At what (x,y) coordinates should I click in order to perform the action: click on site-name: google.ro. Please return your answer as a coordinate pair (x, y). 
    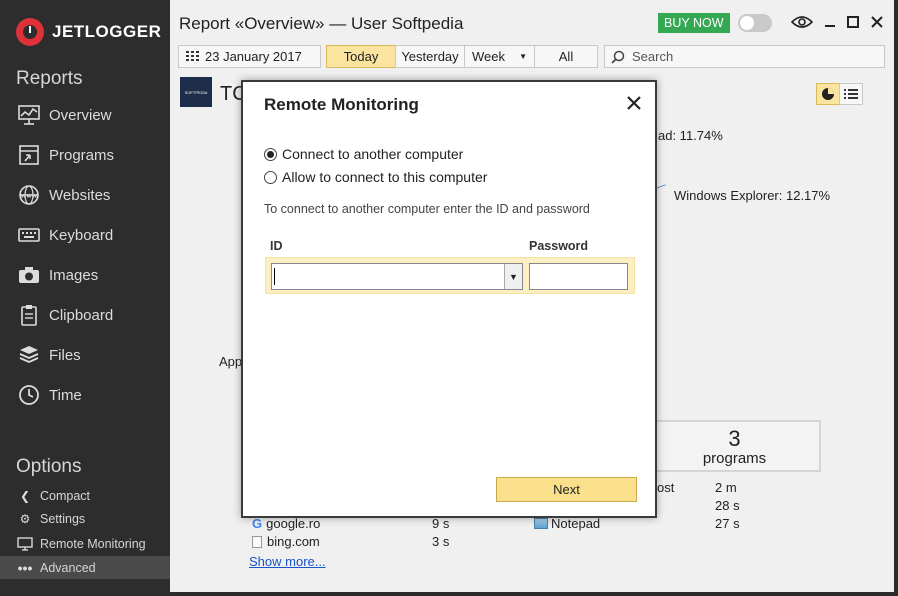
    Looking at the image, I should click on (293, 523).